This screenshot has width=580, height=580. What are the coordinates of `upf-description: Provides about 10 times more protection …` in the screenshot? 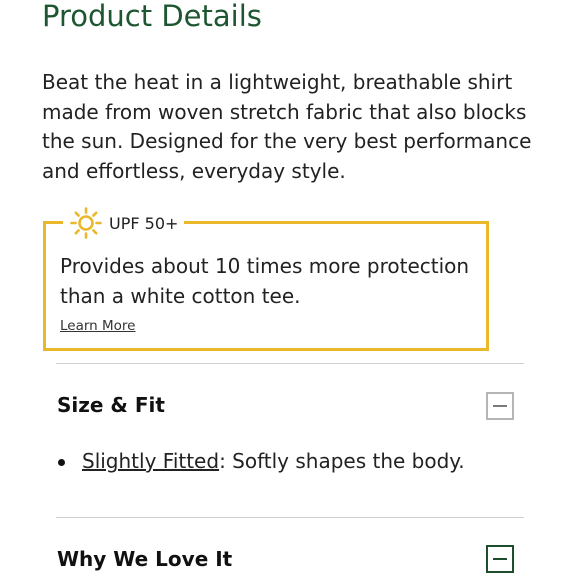 It's located at (265, 281).